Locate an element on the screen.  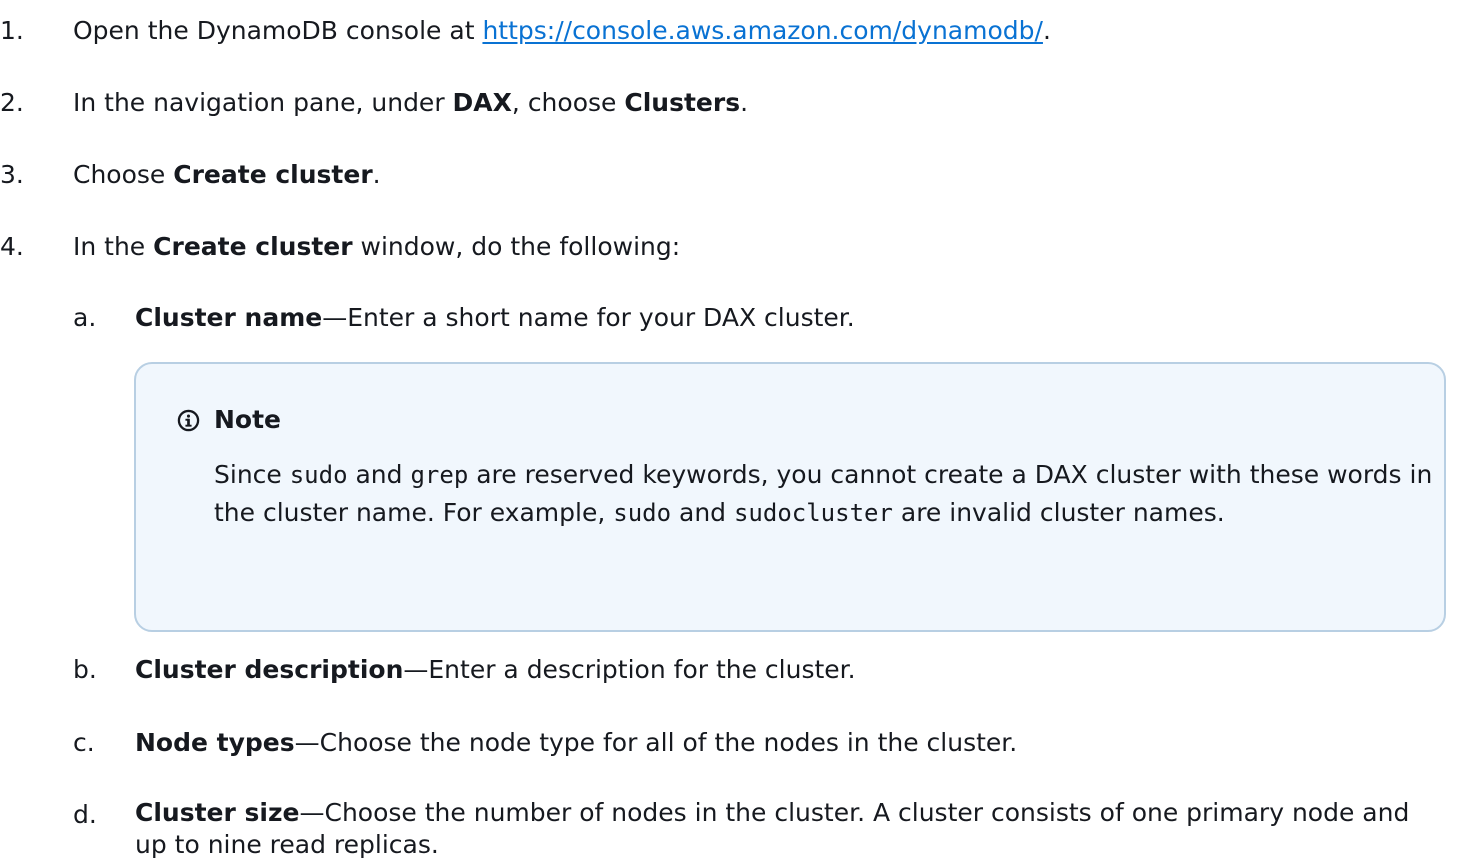
step-text-prefix: In the navigation pane, under is located at coordinates (263, 102).